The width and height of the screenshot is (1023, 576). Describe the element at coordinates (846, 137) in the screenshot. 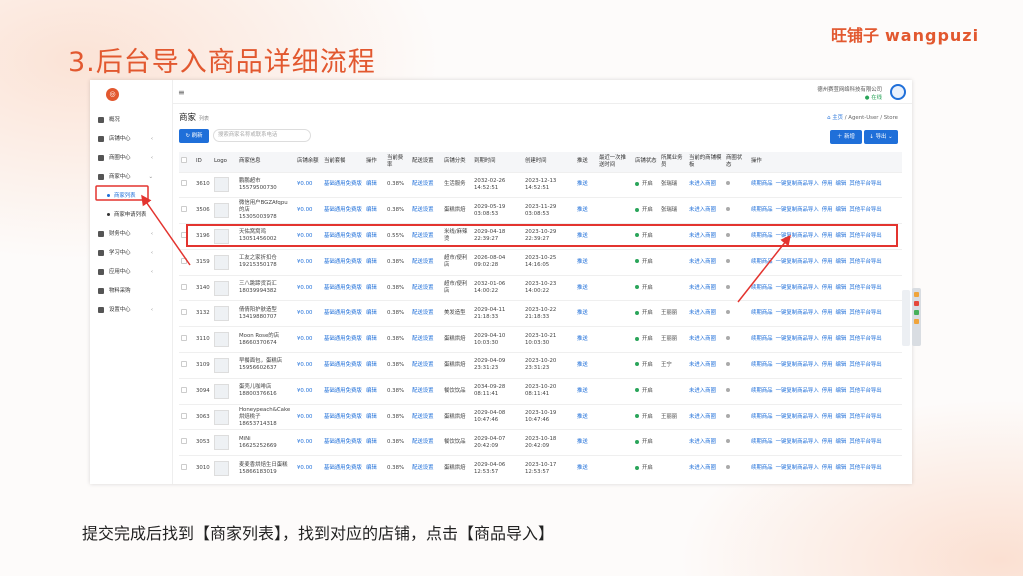

I see `add-button: ＋ 新增` at that location.